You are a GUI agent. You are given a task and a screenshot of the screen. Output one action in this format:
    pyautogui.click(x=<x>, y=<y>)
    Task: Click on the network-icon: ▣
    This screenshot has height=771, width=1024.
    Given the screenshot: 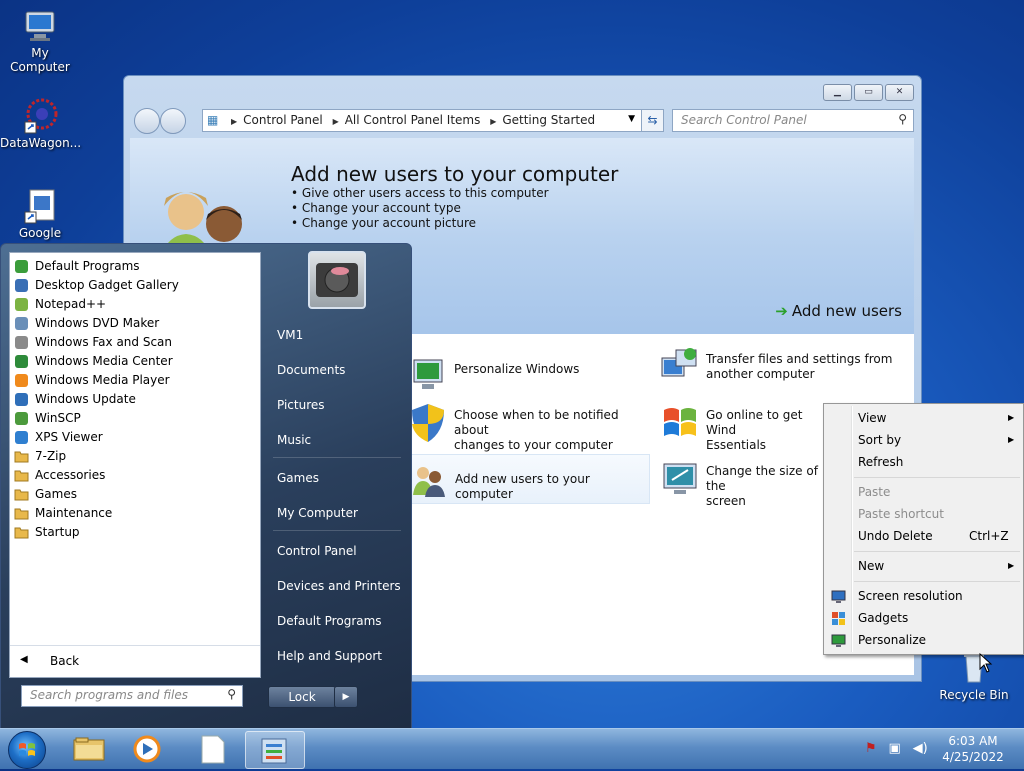 What is the action you would take?
    pyautogui.click(x=894, y=748)
    